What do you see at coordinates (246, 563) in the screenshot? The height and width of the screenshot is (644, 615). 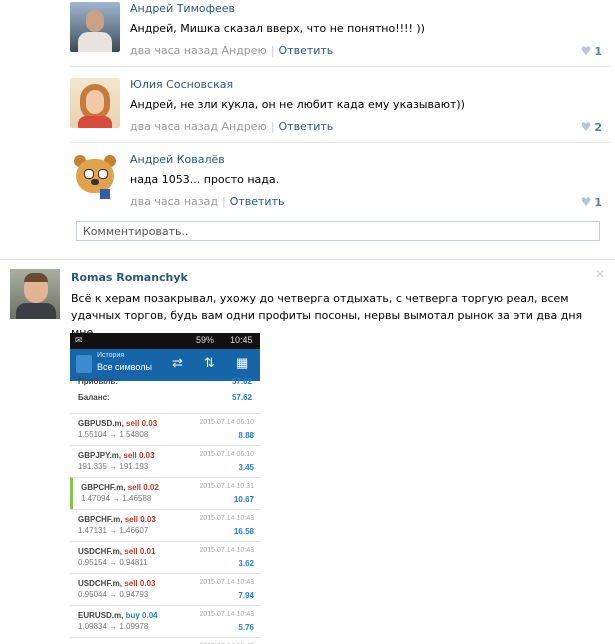 I see `trade-profit: 3.62` at bounding box center [246, 563].